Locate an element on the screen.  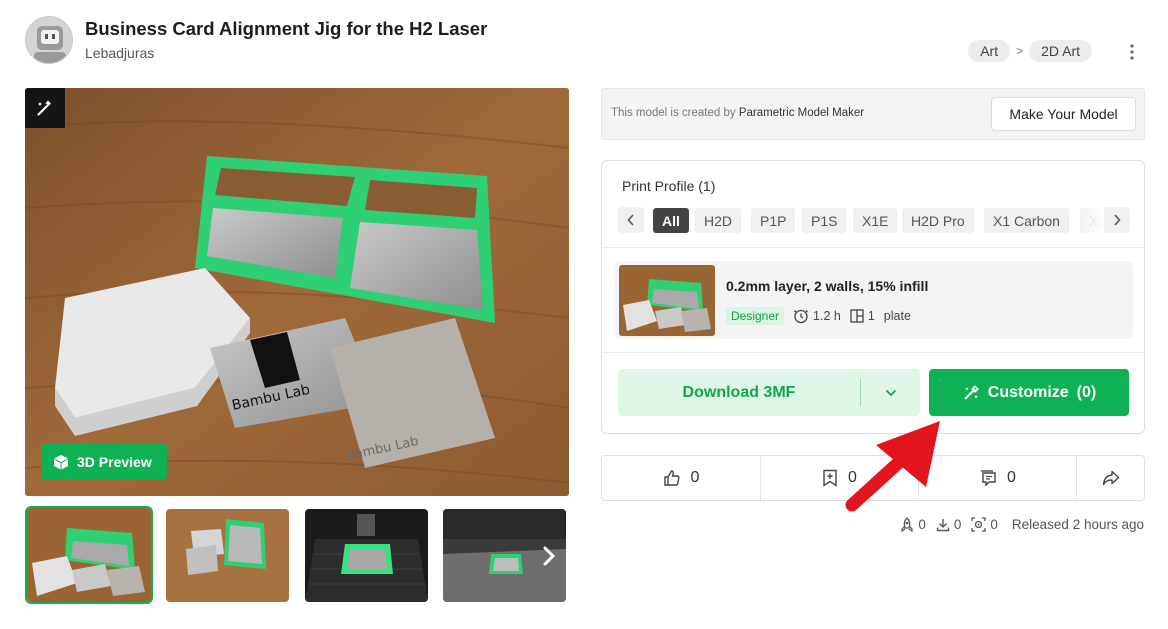
customize-count: (0) is located at coordinates (1086, 392).